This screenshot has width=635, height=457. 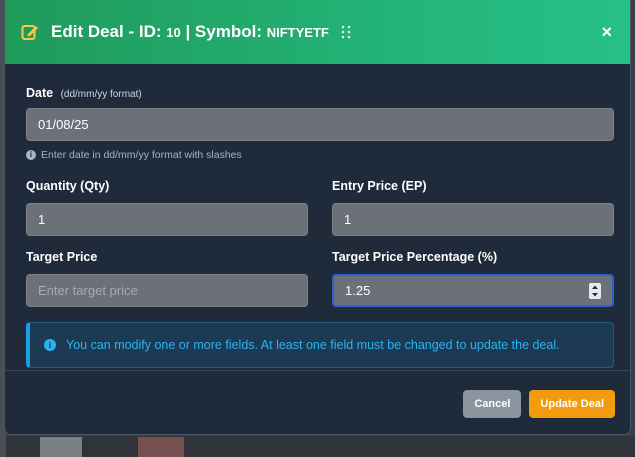 I want to click on target-pct-value: 1.25, so click(x=358, y=290).